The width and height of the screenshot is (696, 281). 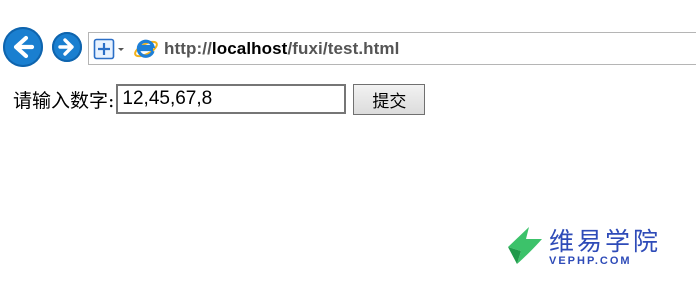 I want to click on compatibility-view-button, so click(x=111, y=49).